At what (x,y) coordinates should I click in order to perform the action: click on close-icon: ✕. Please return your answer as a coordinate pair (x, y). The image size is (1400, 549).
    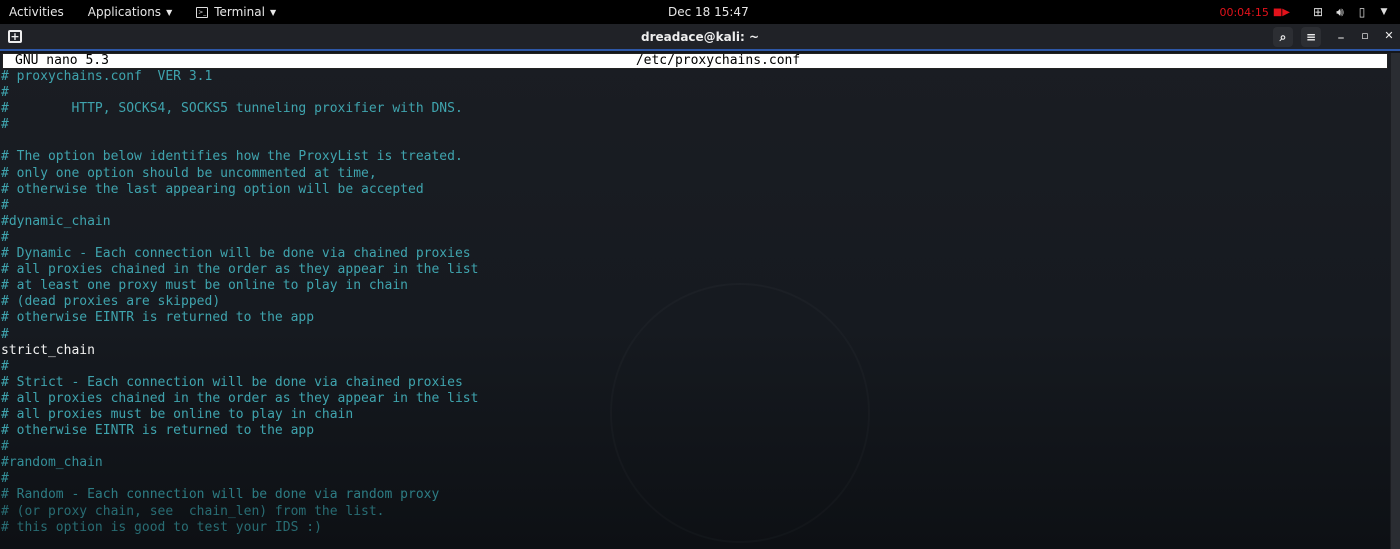
    Looking at the image, I should click on (1389, 35).